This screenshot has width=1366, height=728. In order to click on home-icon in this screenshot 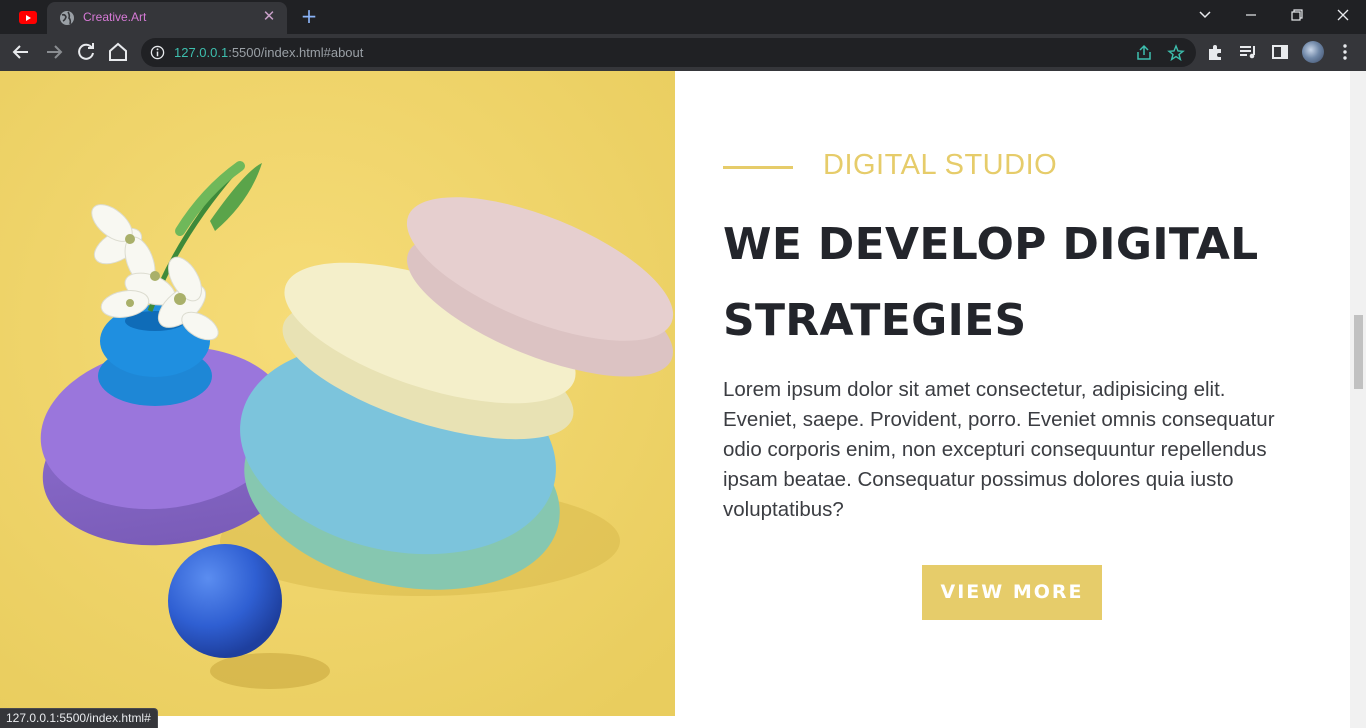, I will do `click(118, 52)`.